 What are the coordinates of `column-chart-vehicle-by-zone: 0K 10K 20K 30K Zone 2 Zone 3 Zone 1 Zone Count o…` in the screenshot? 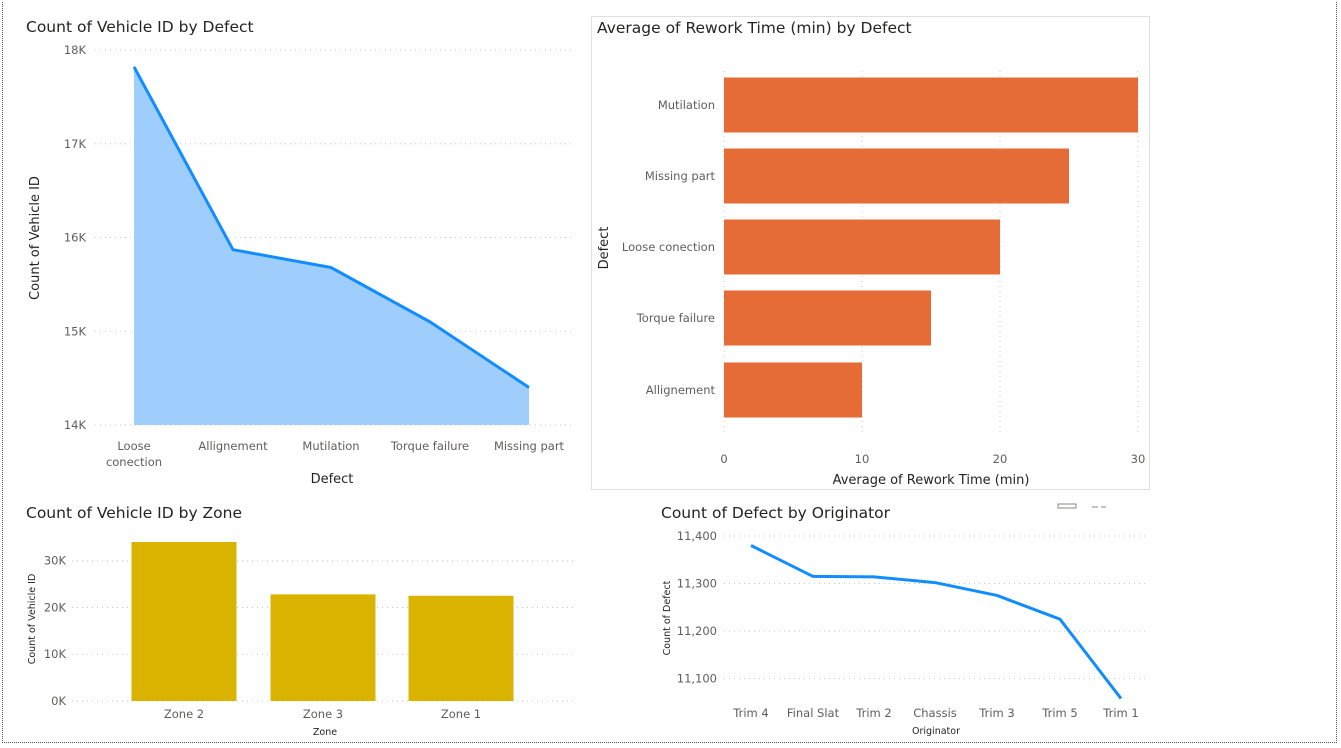 It's located at (301, 640).